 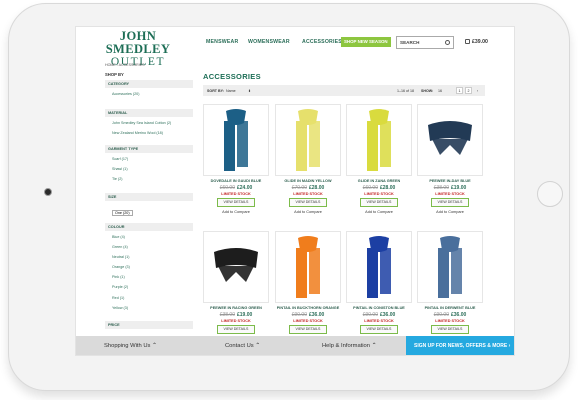 What do you see at coordinates (308, 308) in the screenshot?
I see `product-name: PINTAIL IN BUCKTHORN ORANGE` at bounding box center [308, 308].